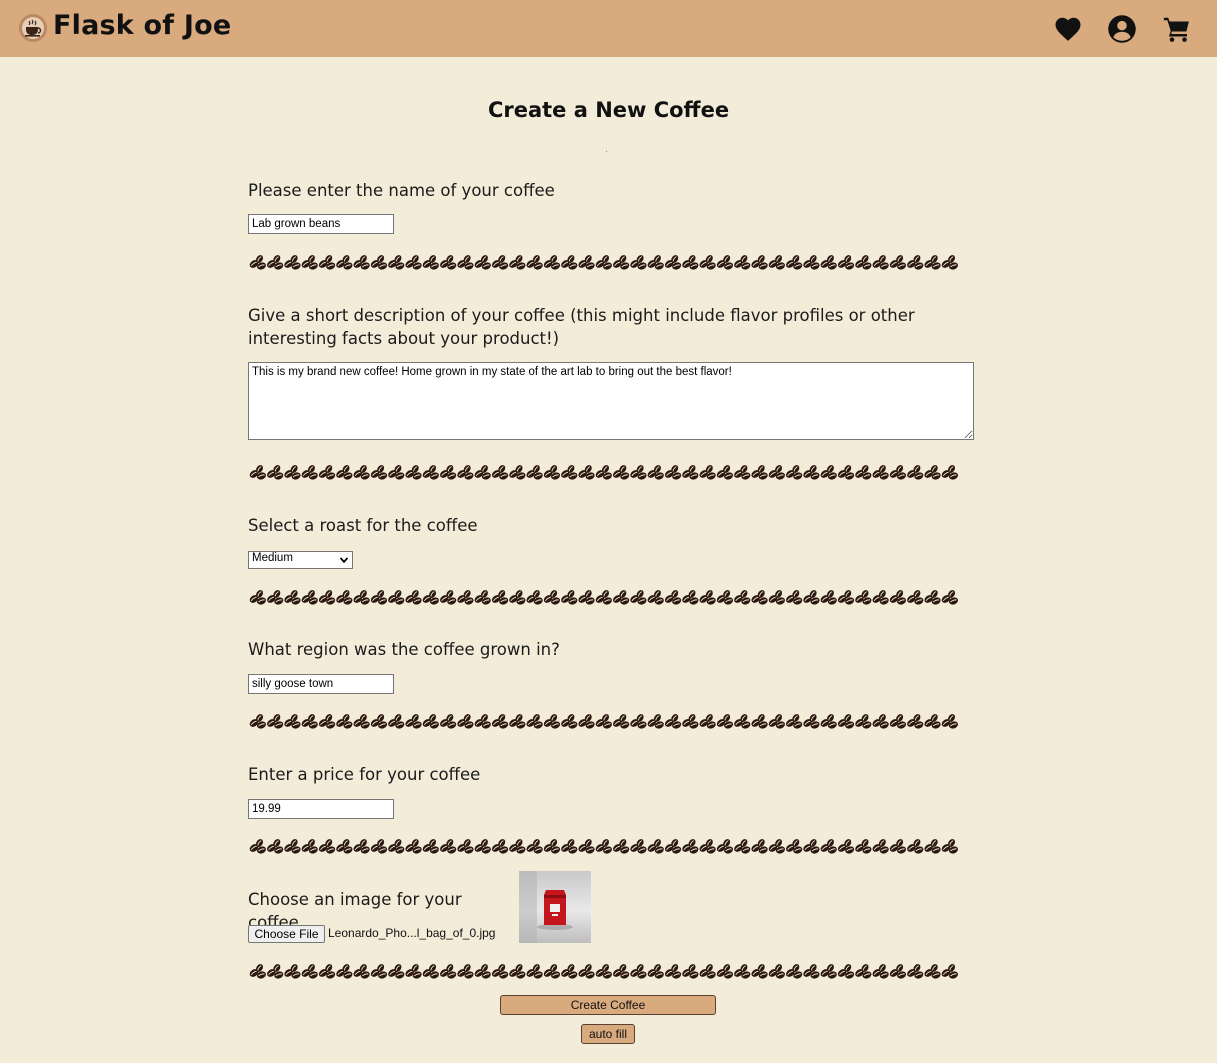  What do you see at coordinates (344, 560) in the screenshot?
I see `chevron-down-icon` at bounding box center [344, 560].